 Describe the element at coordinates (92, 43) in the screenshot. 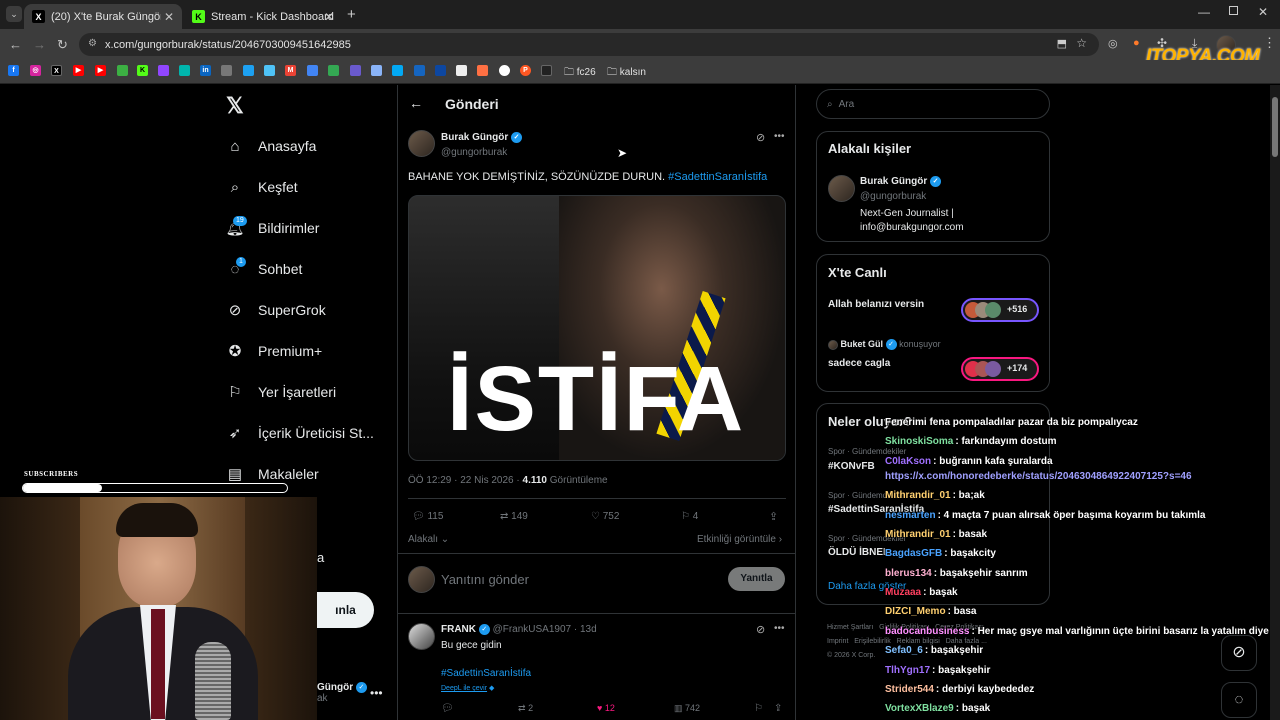

I see `site-info-icon: ⚙` at that location.